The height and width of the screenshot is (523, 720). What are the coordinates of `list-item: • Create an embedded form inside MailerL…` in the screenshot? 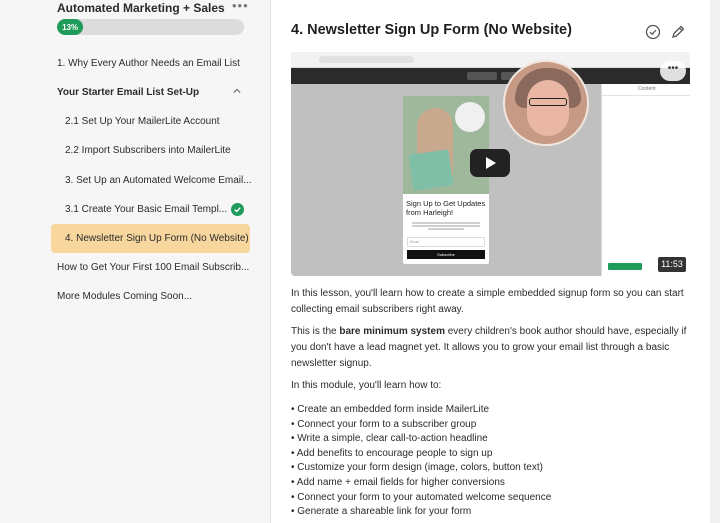 It's located at (390, 409).